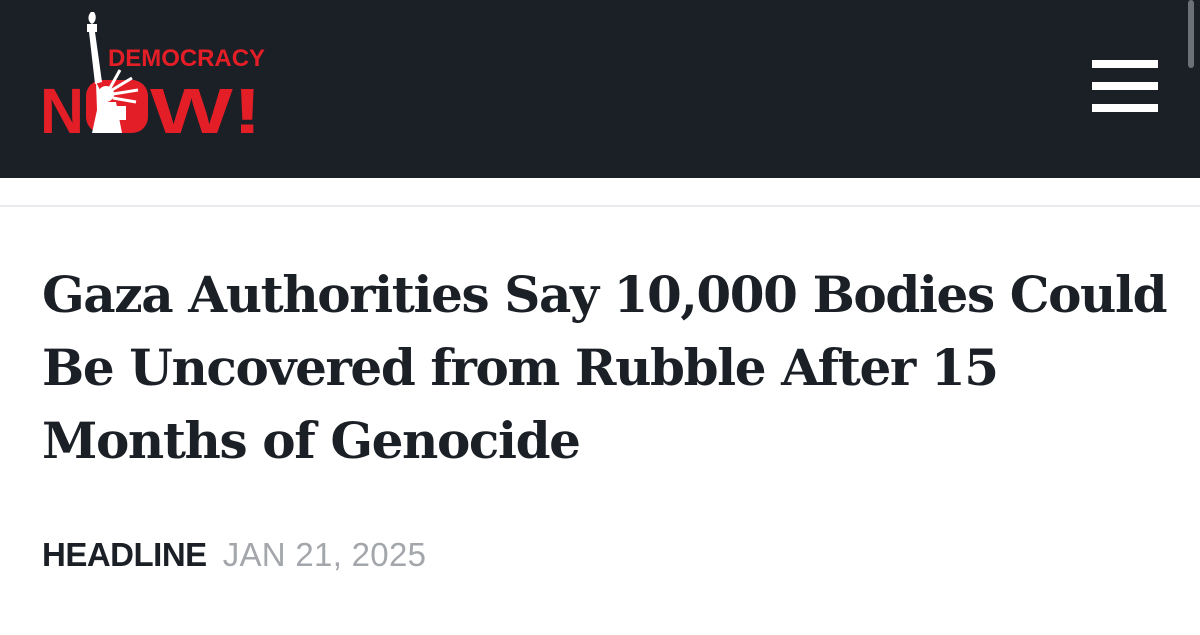 This screenshot has height=635, width=1200. I want to click on scrollbar-thumb, so click(1191, 34).